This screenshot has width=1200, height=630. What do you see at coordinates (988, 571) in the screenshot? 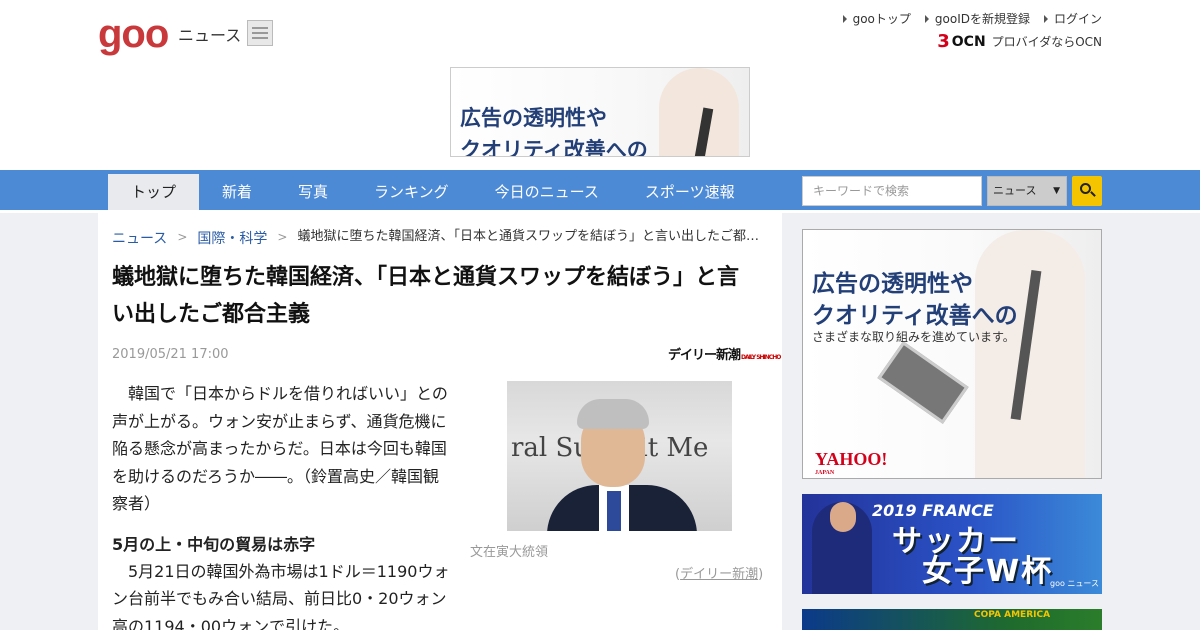
I see `soccer-banner-title2: 女子W杯` at bounding box center [988, 571].